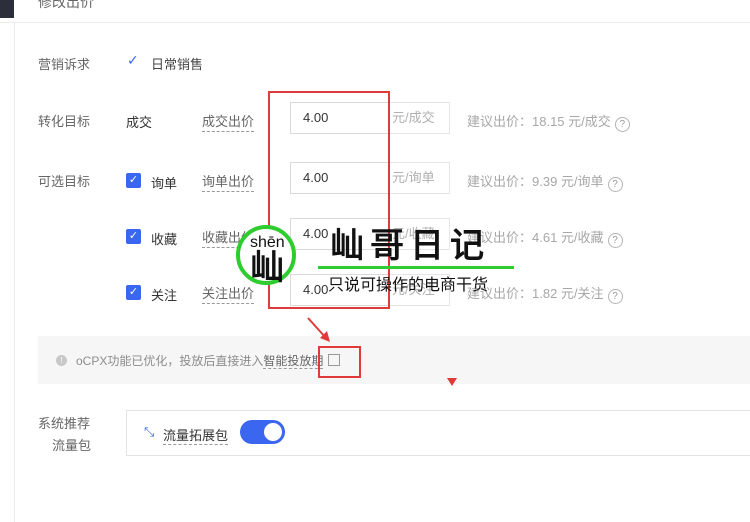  I want to click on conversion-bid-label: 成交出价, so click(228, 121).